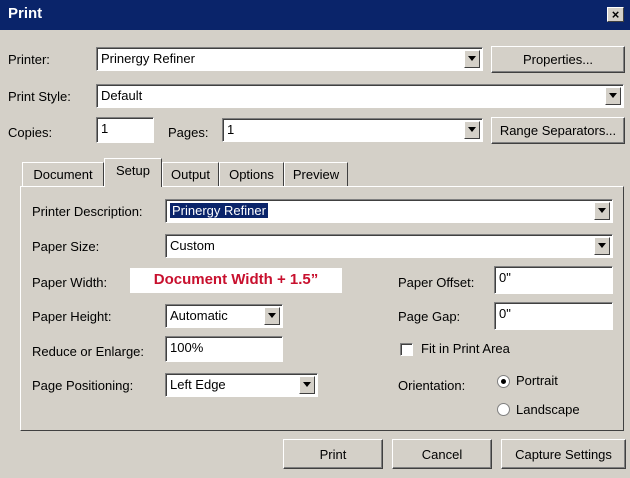 The image size is (630, 478). Describe the element at coordinates (436, 282) in the screenshot. I see `paper-offset-label: Paper Offset:` at that location.